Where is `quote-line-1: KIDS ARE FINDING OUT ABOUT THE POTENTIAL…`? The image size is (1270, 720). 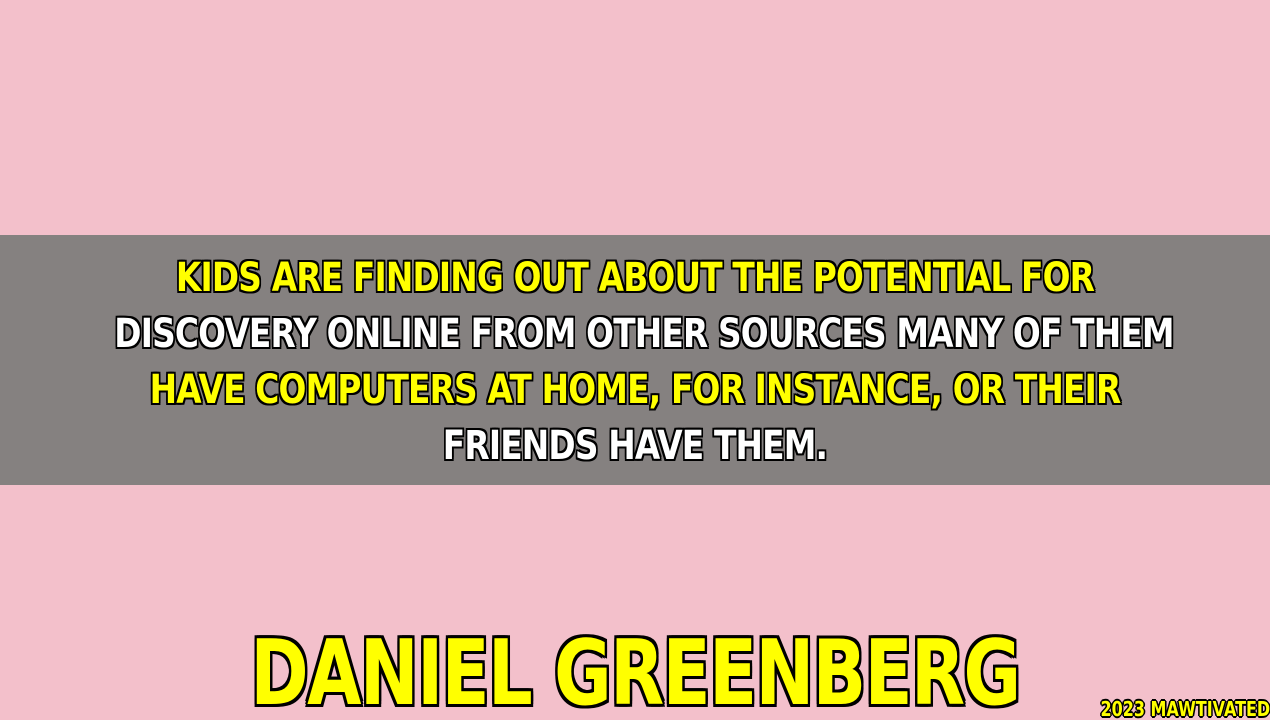 quote-line-1: KIDS ARE FINDING OUT ABOUT THE POTENTIAL… is located at coordinates (635, 278).